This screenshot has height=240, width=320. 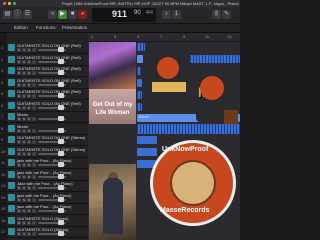 What do you see at coordinates (44, 186) in the screenshot?
I see `track-header: 13 Jazz with me Pour... (Ac Piano) M S R I` at bounding box center [44, 186].